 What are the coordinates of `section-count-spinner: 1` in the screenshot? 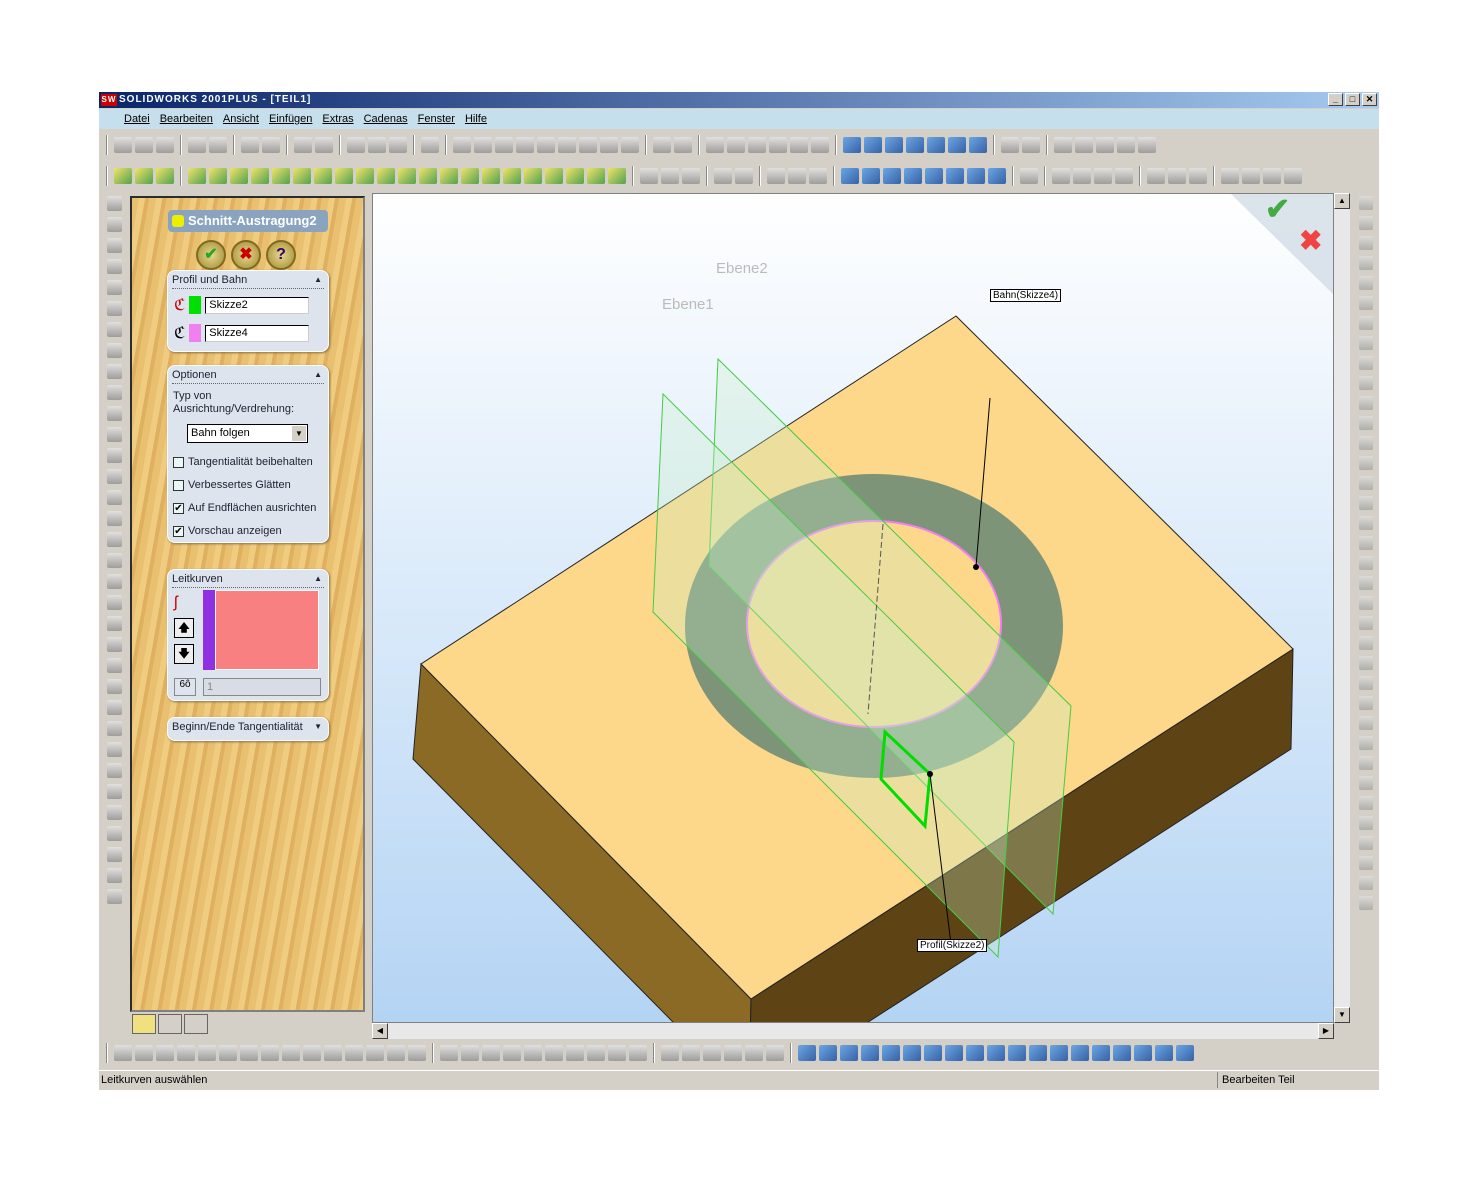 It's located at (262, 687).